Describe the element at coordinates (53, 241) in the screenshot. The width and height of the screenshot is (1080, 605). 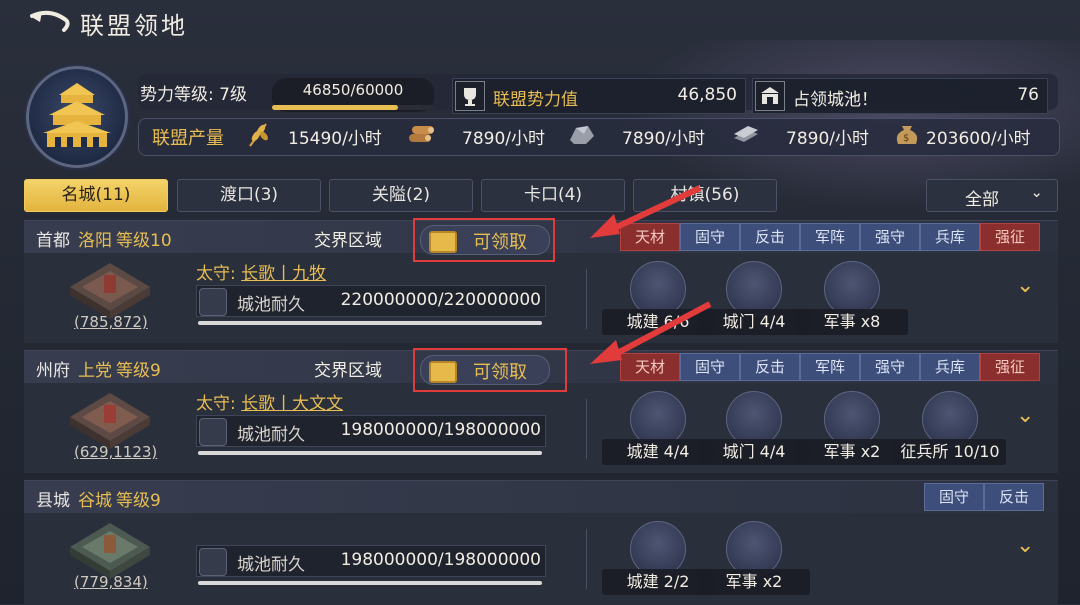
I see `city-type: 首都` at that location.